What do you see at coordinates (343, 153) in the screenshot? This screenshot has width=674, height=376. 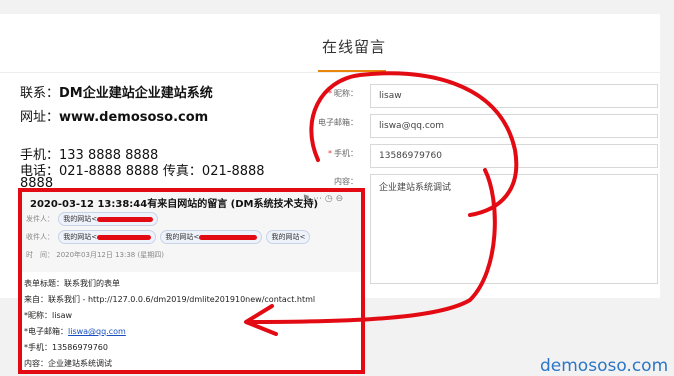 I see `mobile-label: * 手机：` at bounding box center [343, 153].